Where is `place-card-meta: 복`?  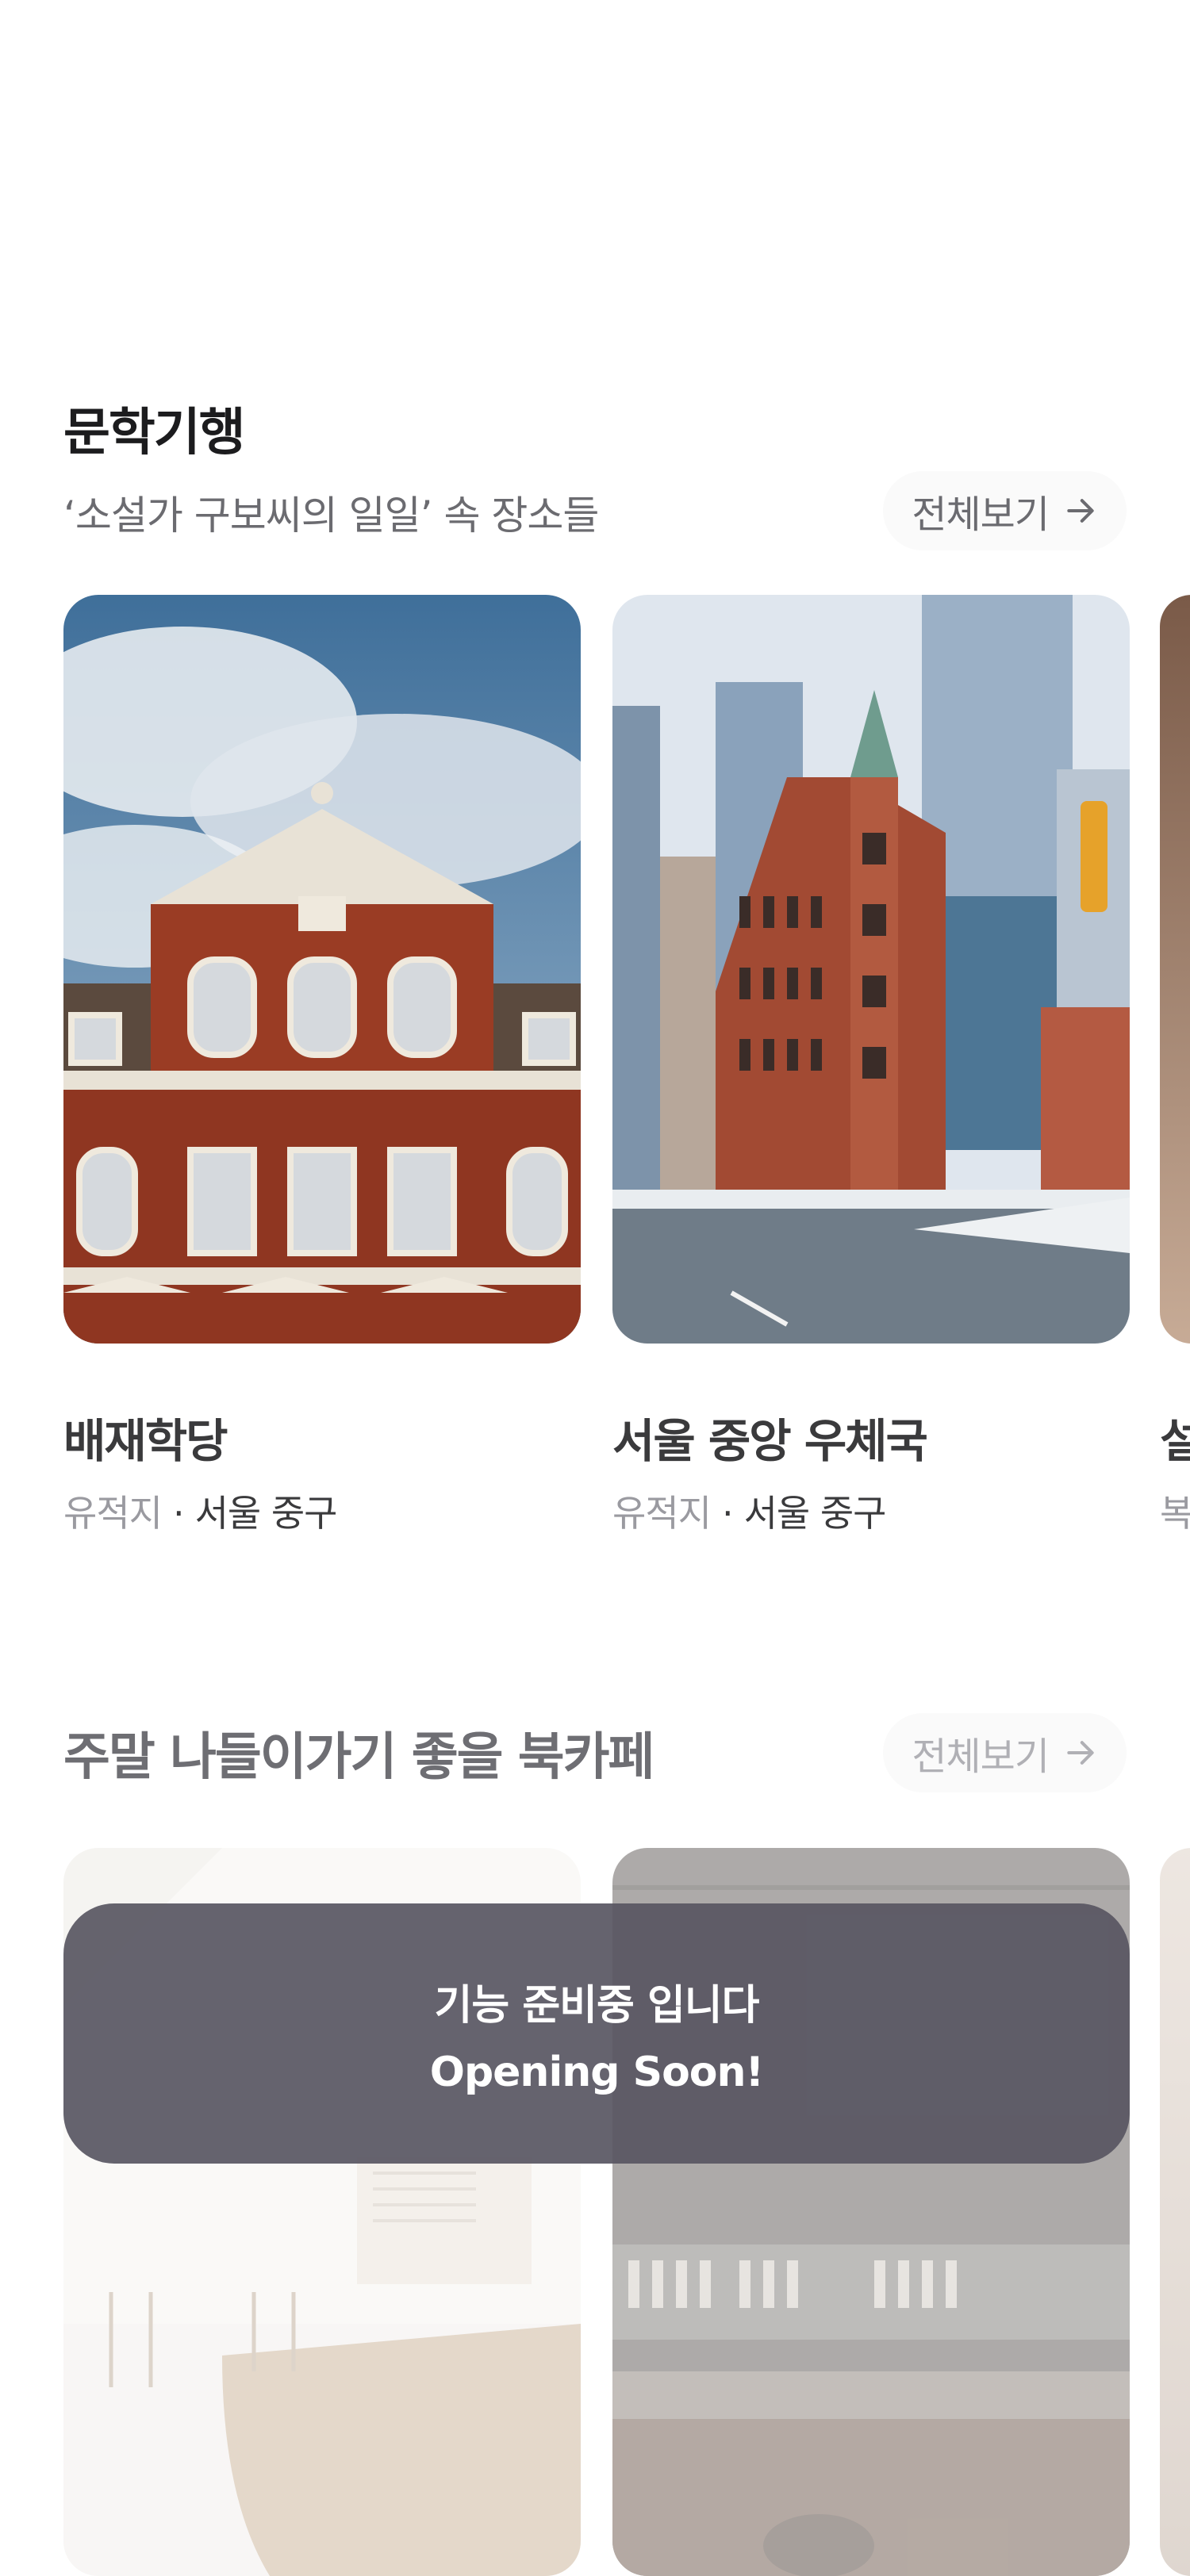
place-card-meta: 복 is located at coordinates (1175, 1511).